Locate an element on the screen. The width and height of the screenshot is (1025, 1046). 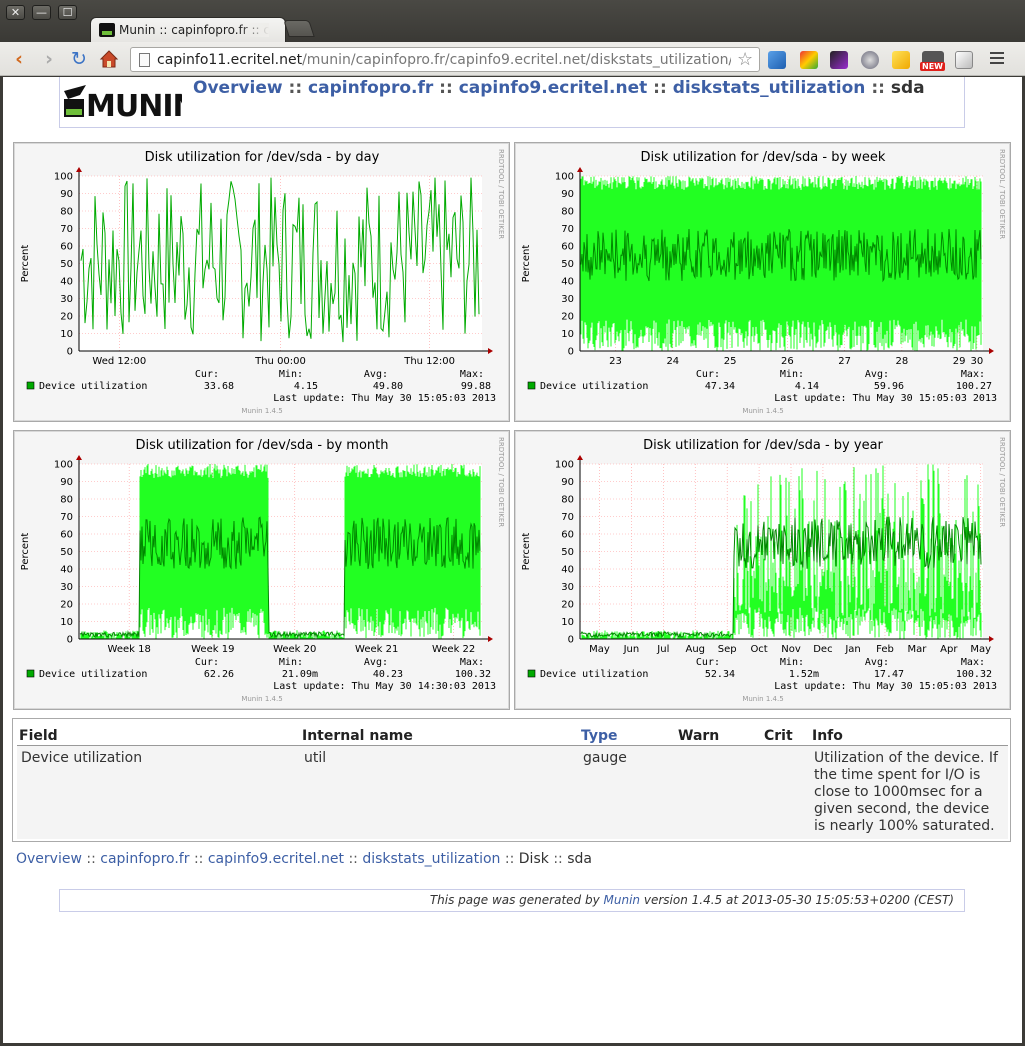
x-tick-label: Aug is located at coordinates (695, 649).